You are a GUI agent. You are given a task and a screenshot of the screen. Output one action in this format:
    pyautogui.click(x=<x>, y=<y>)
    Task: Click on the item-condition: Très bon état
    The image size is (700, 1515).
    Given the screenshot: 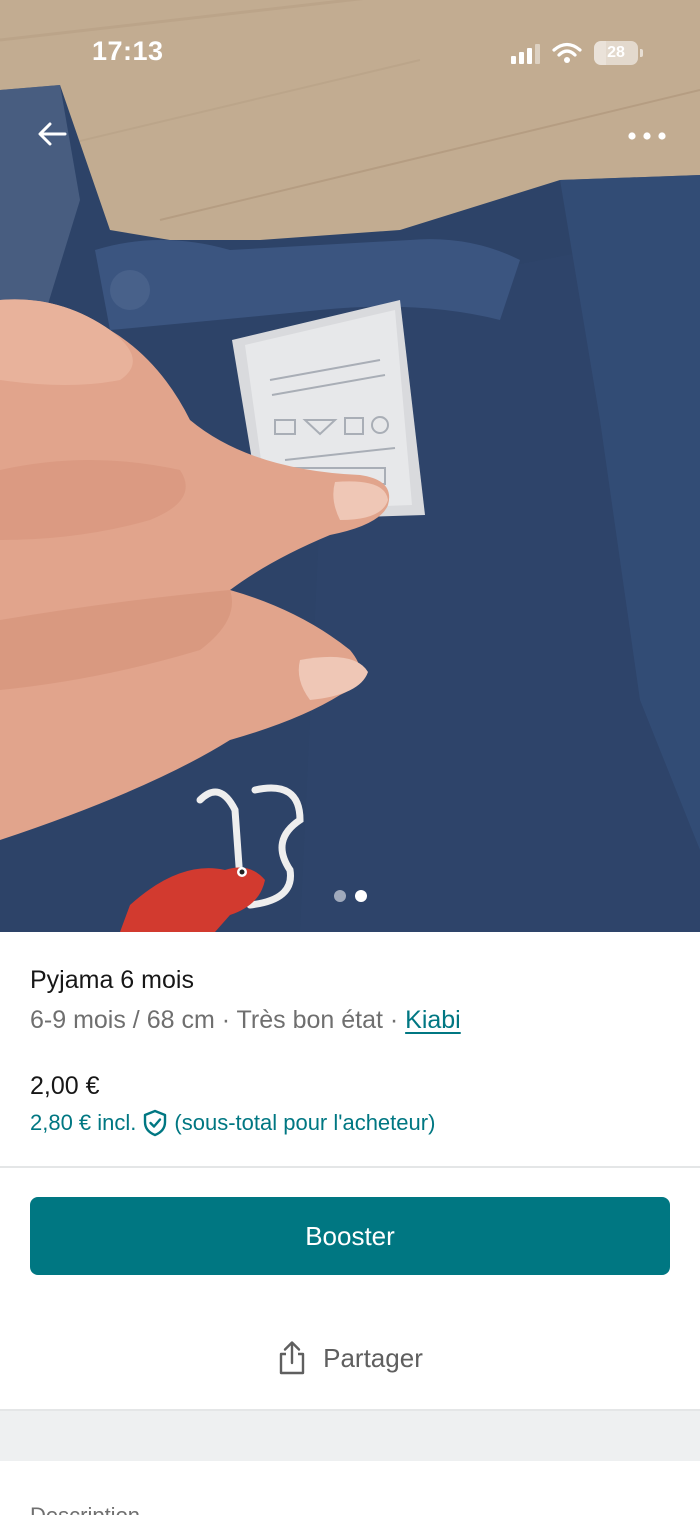 What is the action you would take?
    pyautogui.click(x=309, y=1020)
    